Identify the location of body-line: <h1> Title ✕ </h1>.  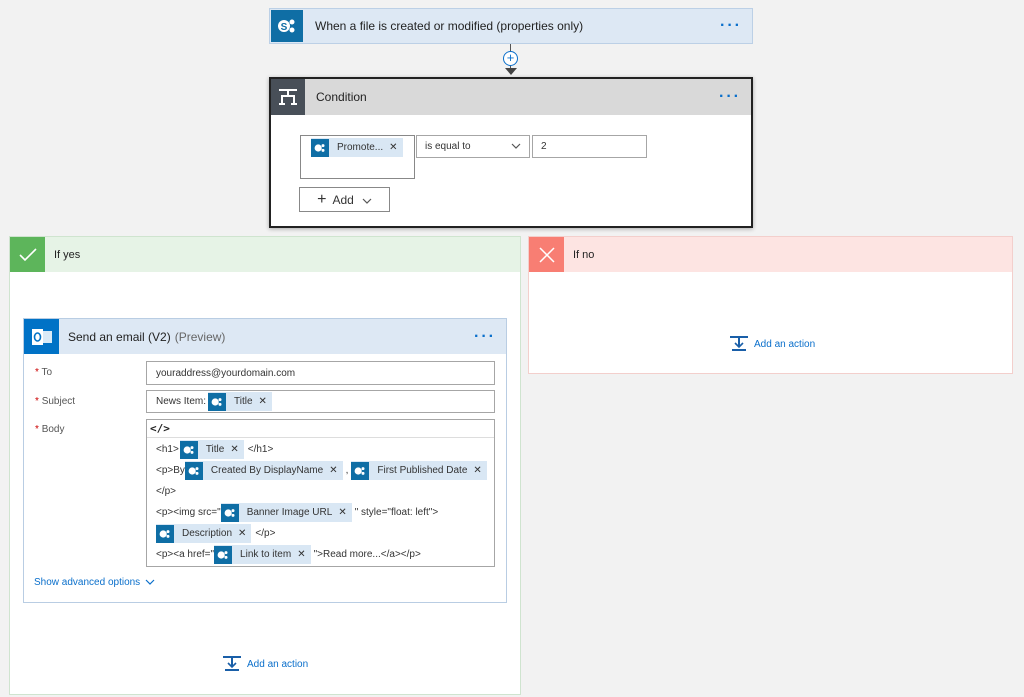
(325, 449).